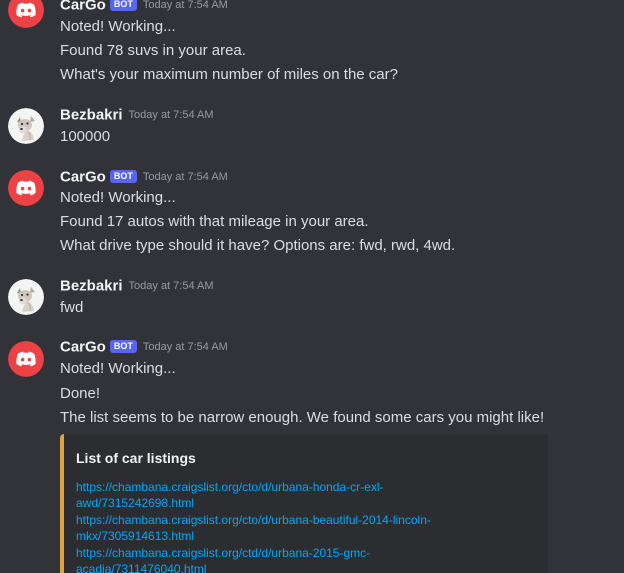 The height and width of the screenshot is (573, 624). I want to click on message-text: Found 78 suvs in your area., so click(153, 50).